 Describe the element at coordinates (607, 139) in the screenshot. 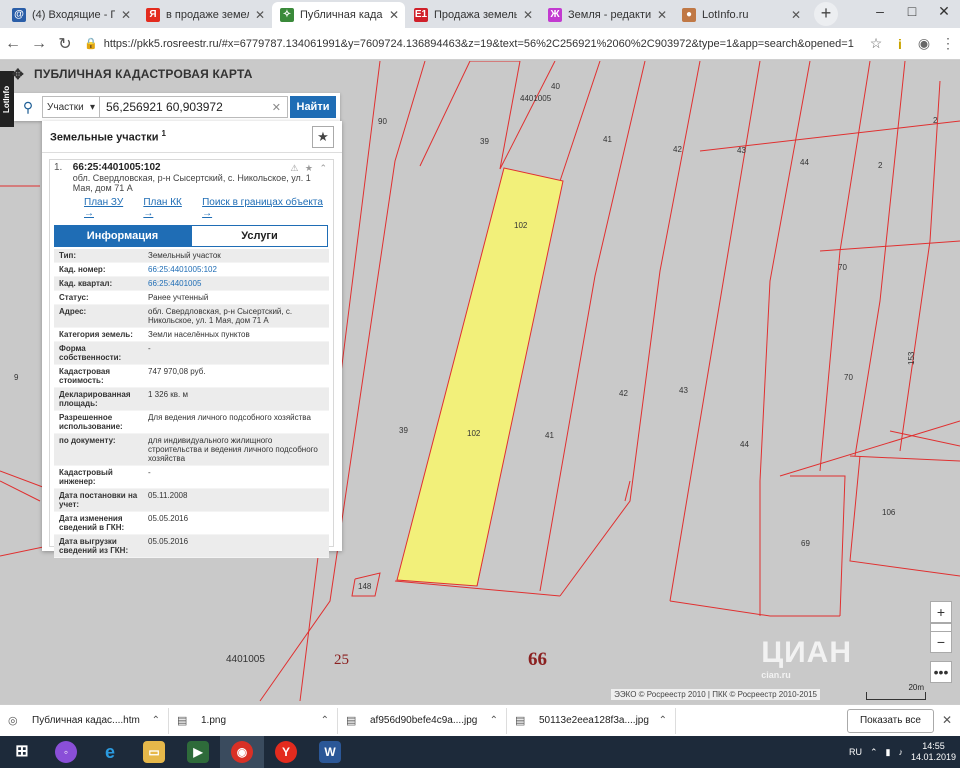

I see `parcel-label: 41` at that location.